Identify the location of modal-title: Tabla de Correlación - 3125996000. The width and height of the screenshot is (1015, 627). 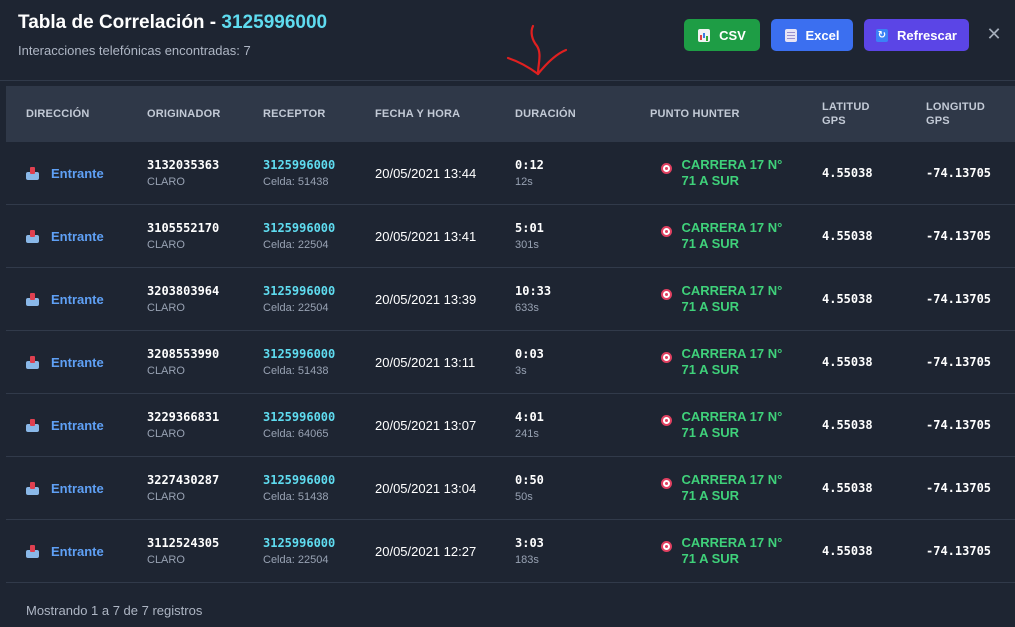
(172, 23).